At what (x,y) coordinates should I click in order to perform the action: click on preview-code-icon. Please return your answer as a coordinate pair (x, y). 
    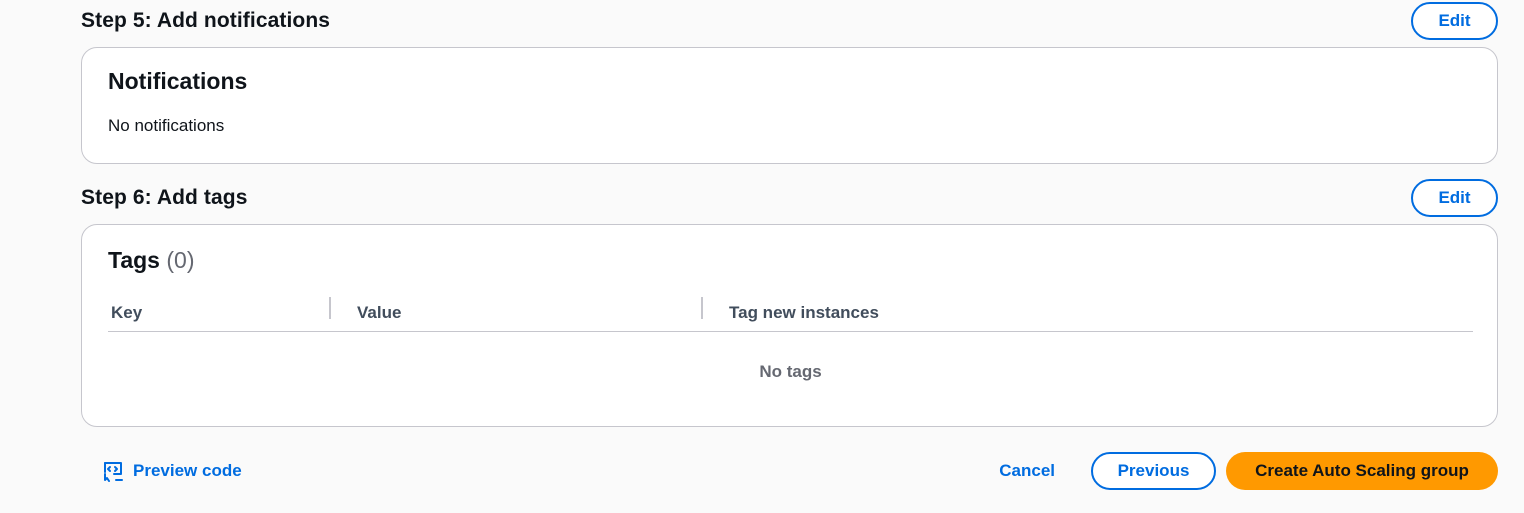
    Looking at the image, I should click on (113, 471).